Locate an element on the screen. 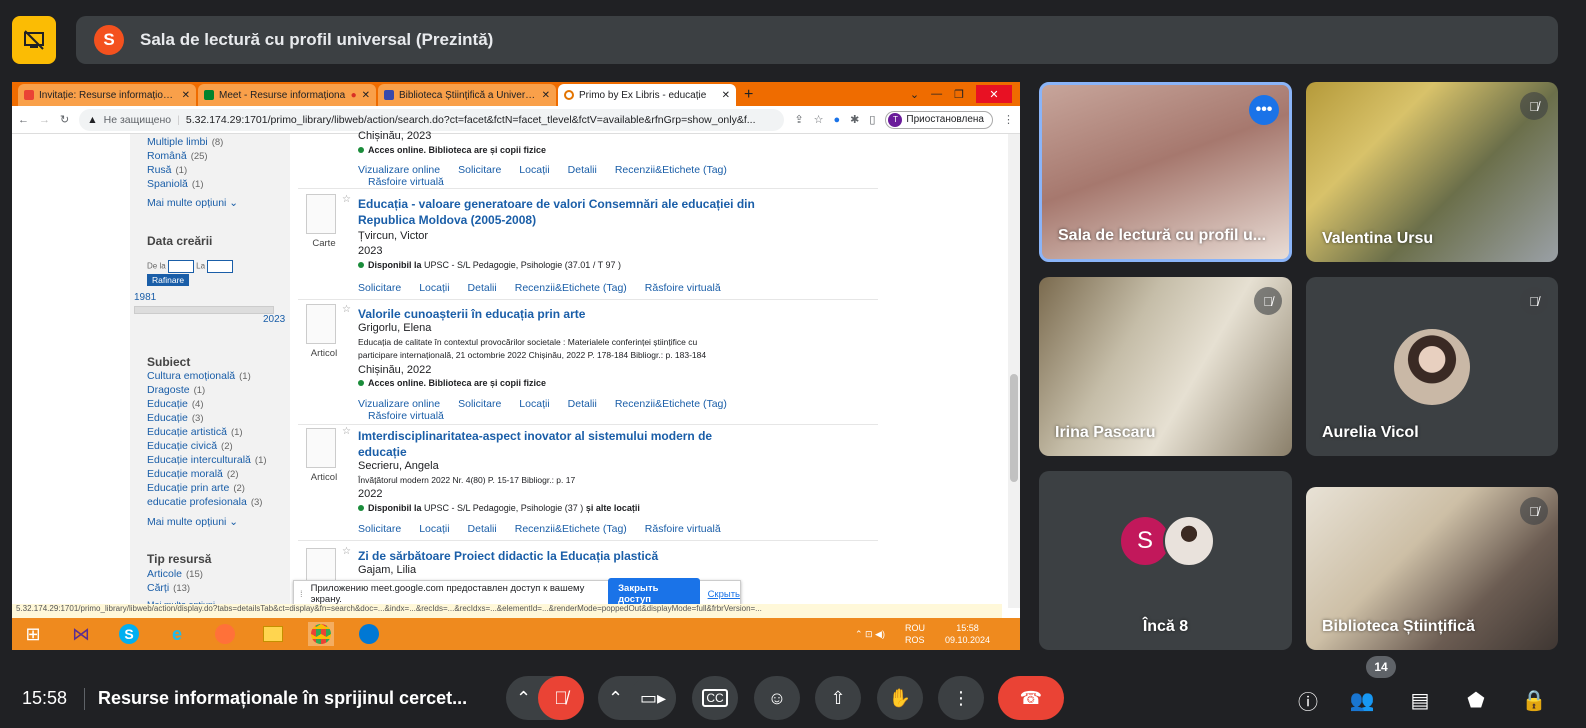 This screenshot has width=1586, height=728. participant-tile: 🎙̸ Irina Pascaru is located at coordinates (1165, 366).